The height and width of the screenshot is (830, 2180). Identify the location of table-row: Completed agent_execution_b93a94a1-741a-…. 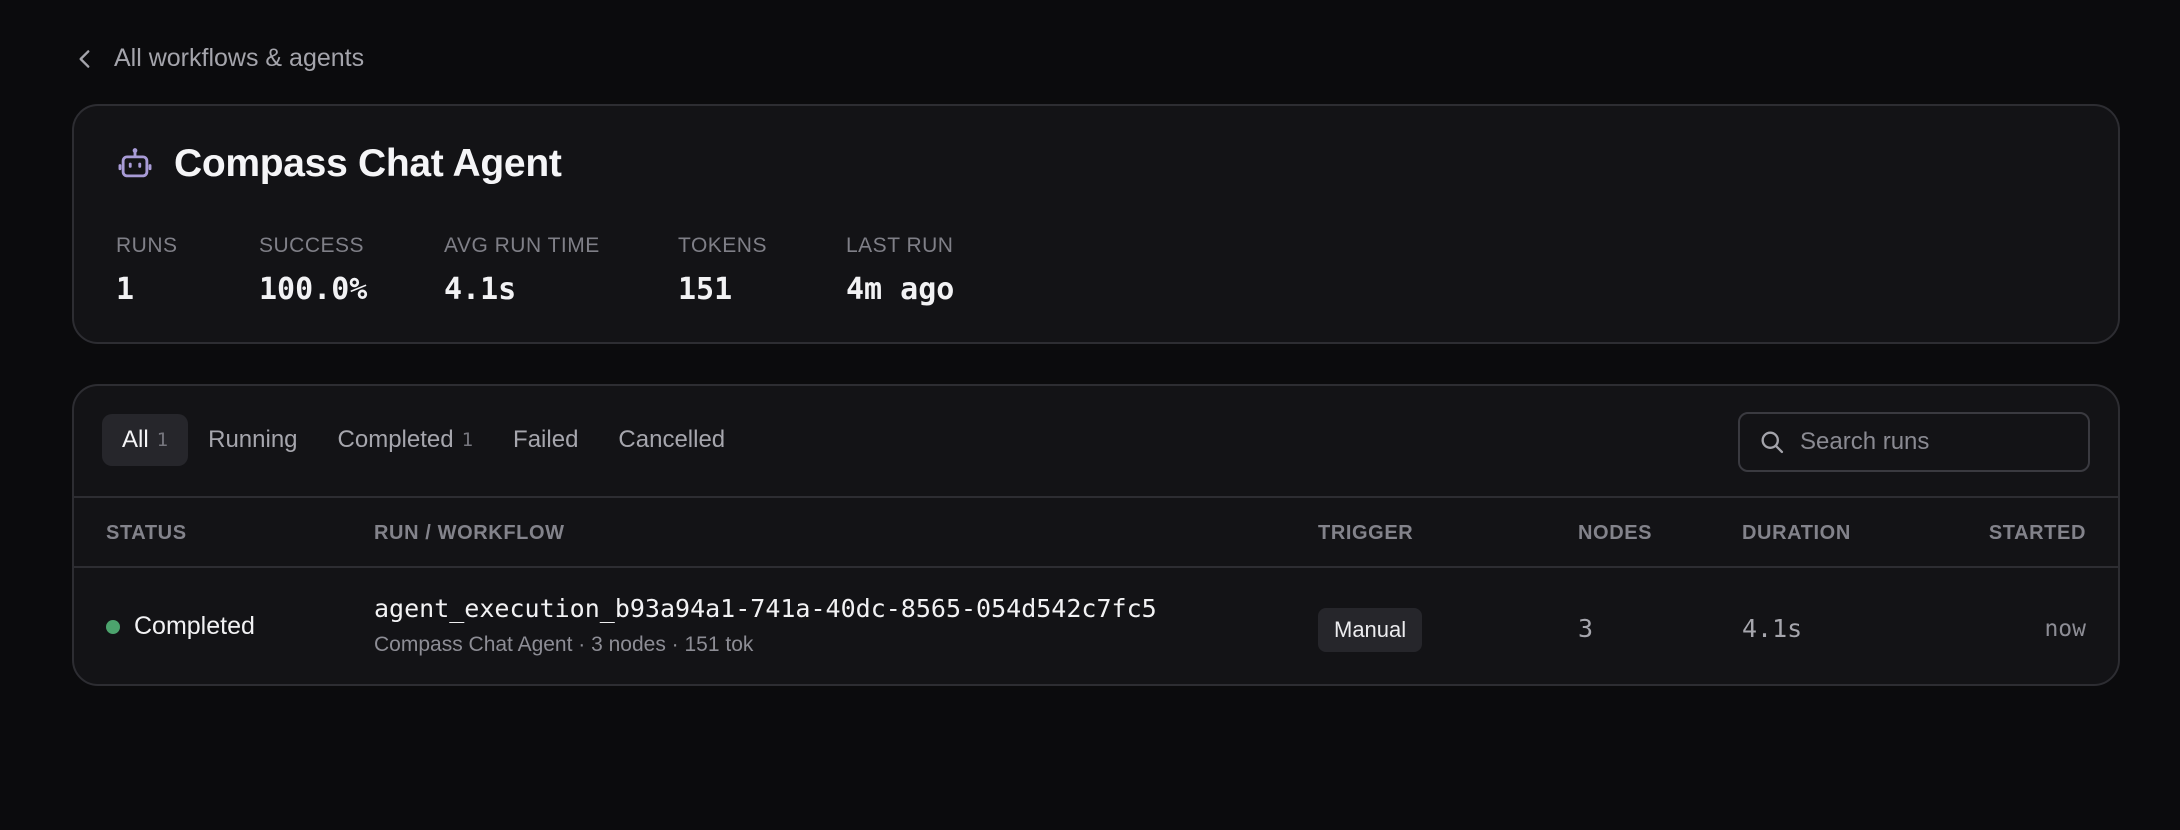
(1096, 626).